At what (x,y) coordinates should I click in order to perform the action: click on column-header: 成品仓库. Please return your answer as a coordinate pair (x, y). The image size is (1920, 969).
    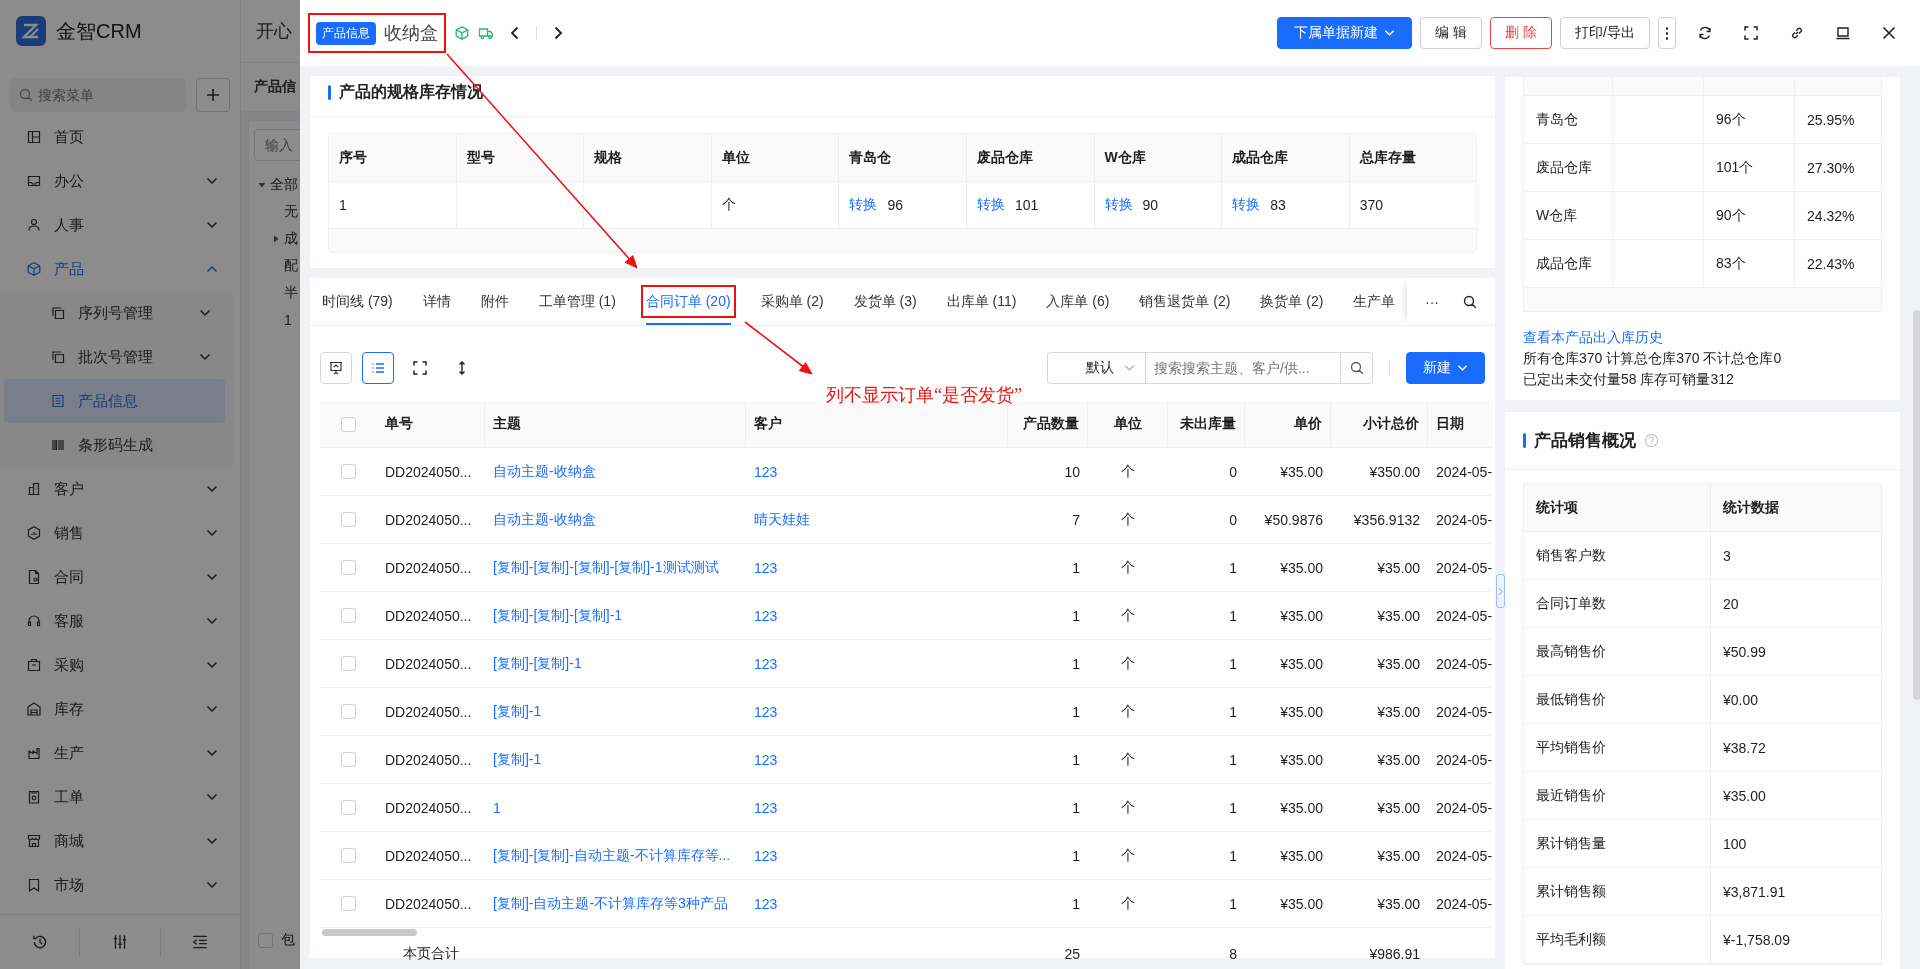
    Looking at the image, I should click on (1286, 157).